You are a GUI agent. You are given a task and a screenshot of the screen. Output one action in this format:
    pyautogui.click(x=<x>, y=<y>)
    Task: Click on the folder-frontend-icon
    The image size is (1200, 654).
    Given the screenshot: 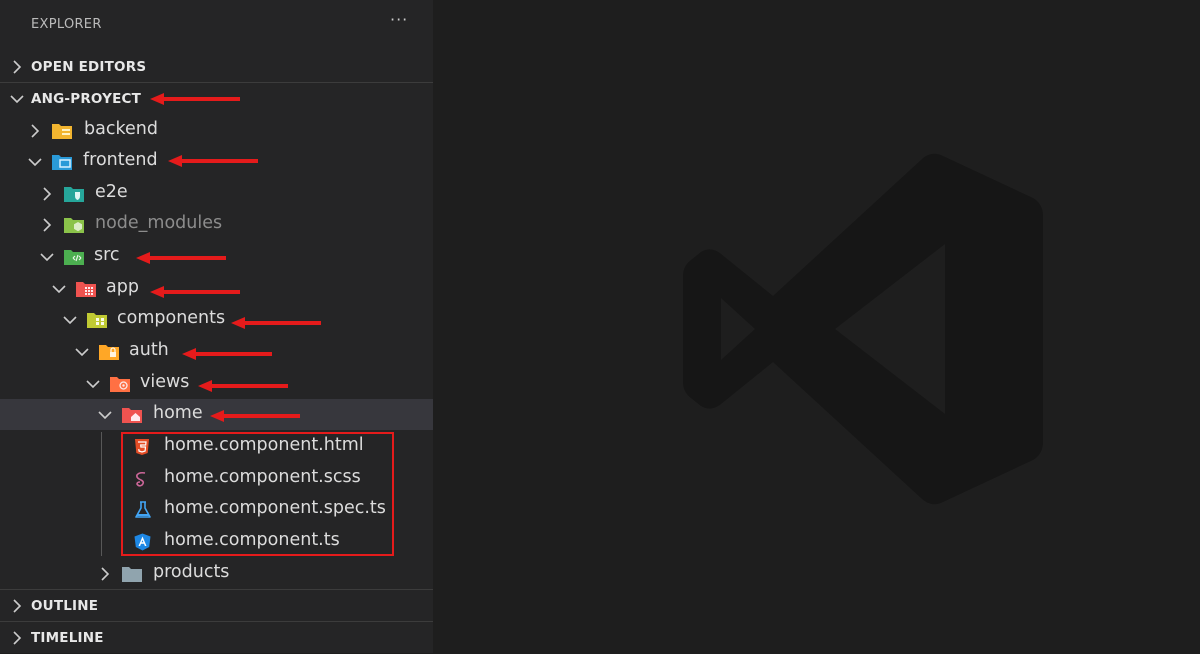 What is the action you would take?
    pyautogui.click(x=62, y=162)
    